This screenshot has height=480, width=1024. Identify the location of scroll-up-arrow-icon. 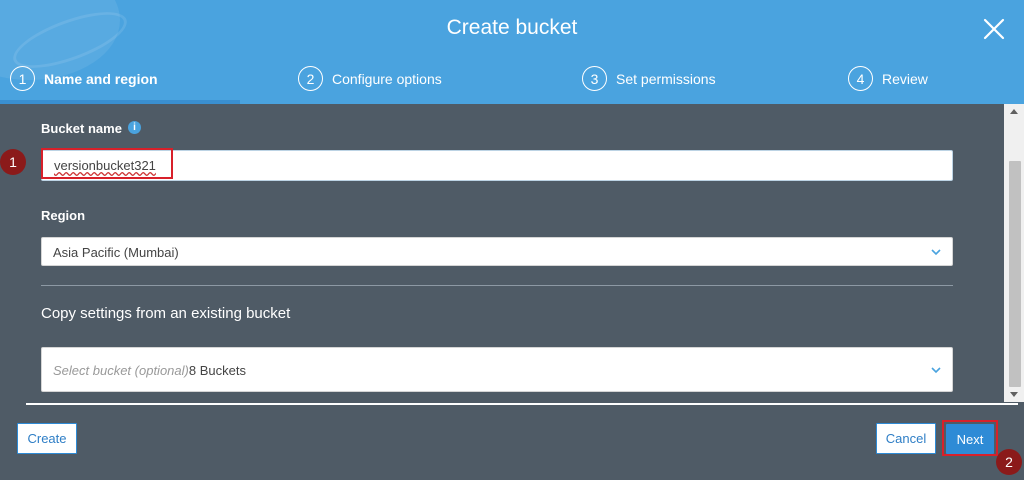
(1014, 111).